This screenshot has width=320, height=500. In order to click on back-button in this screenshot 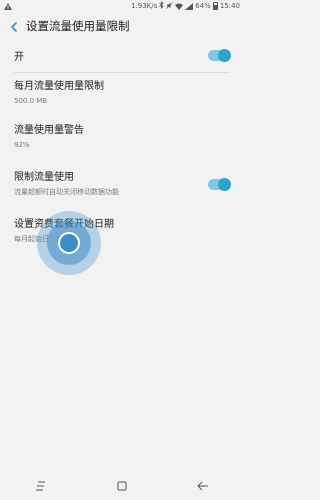, I will do `click(14, 26)`.